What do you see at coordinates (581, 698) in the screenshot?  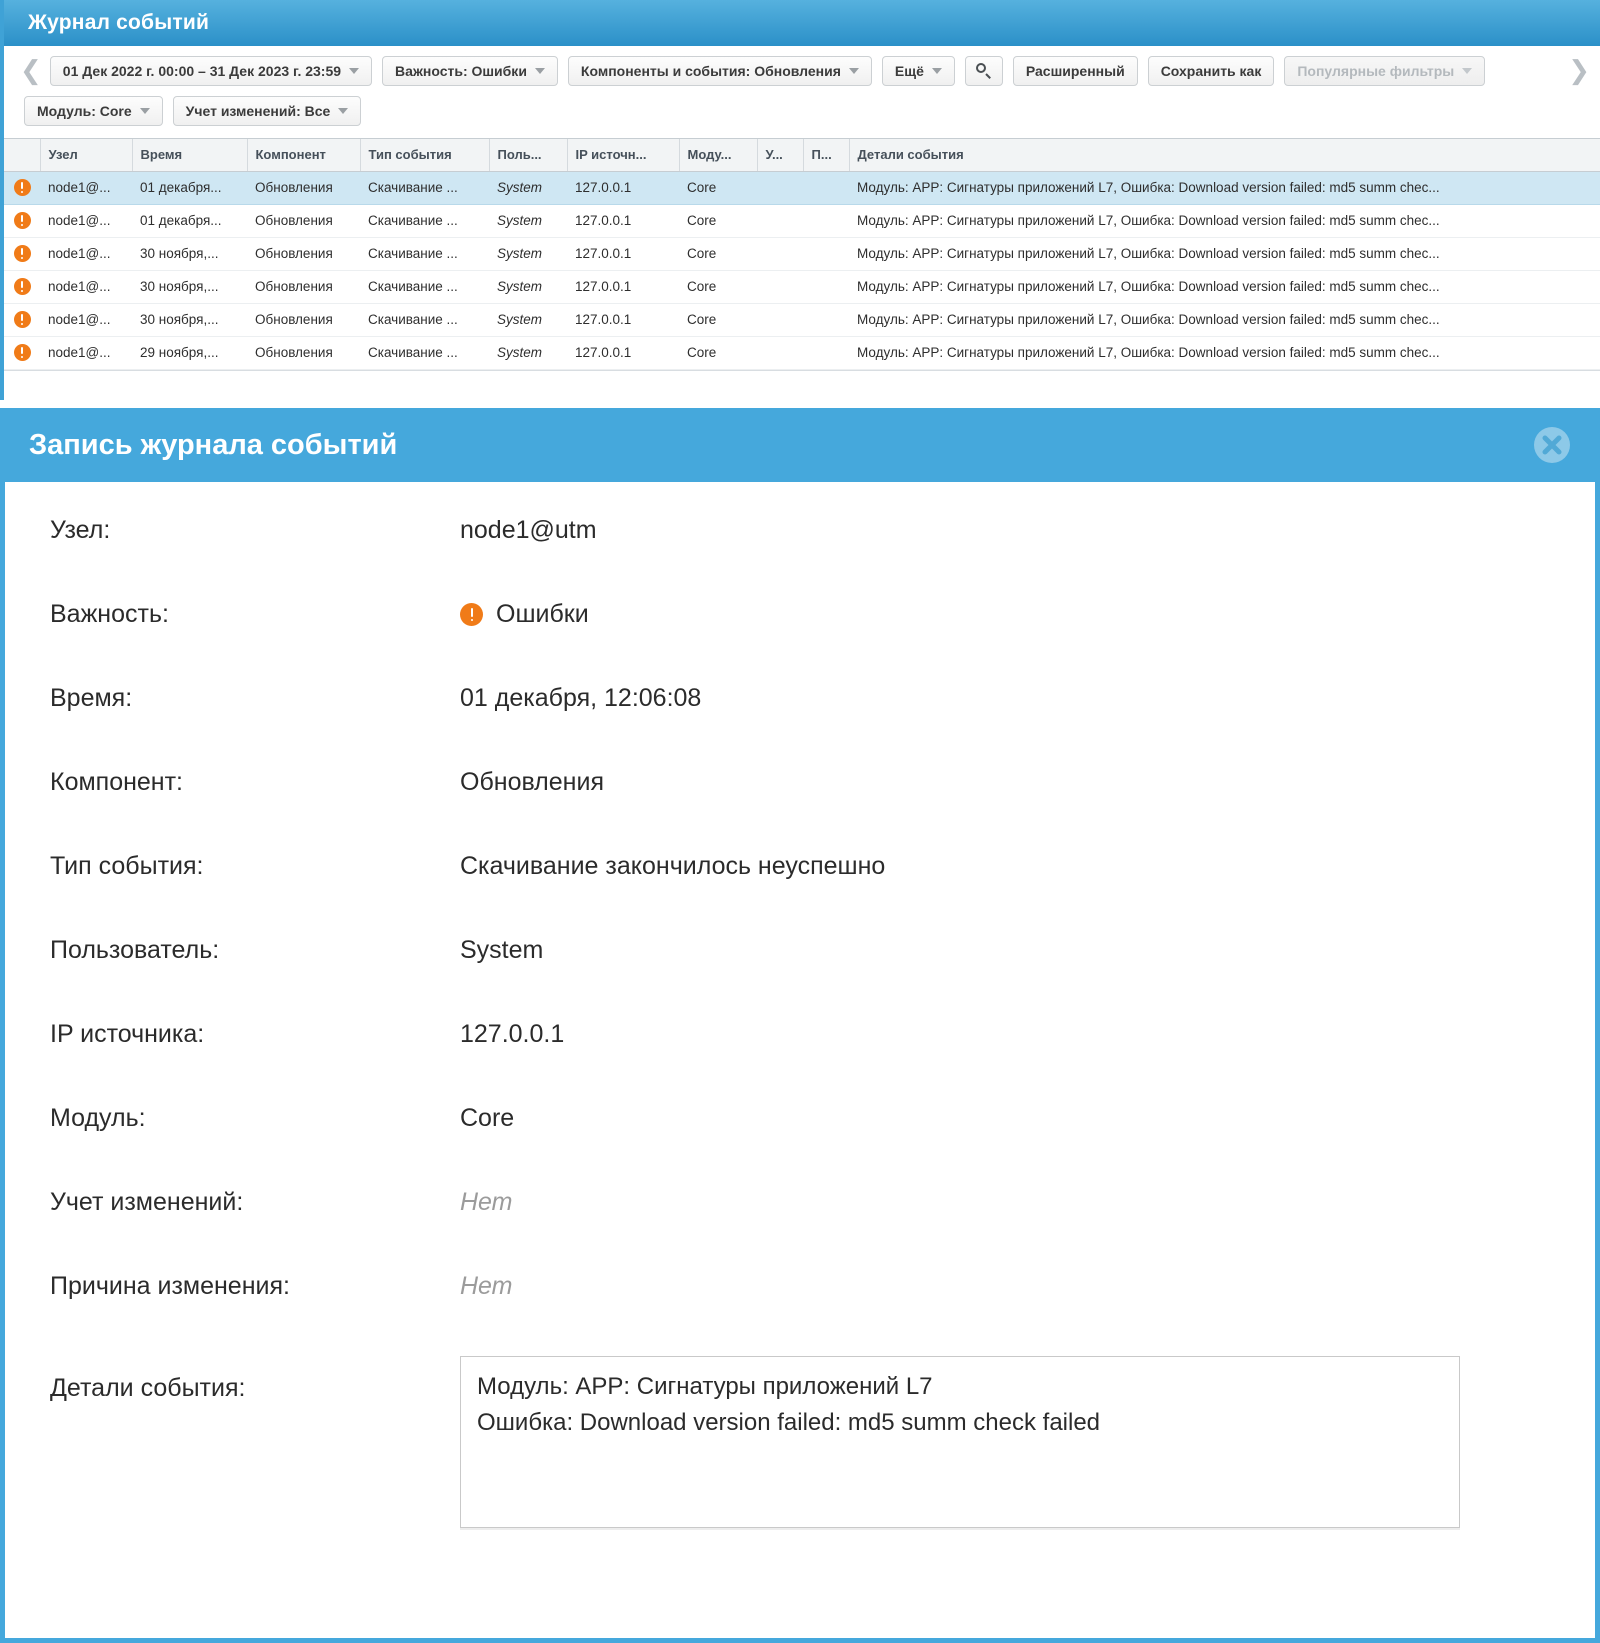 I see `field-time-text: 01 декабря, 12:06:08` at bounding box center [581, 698].